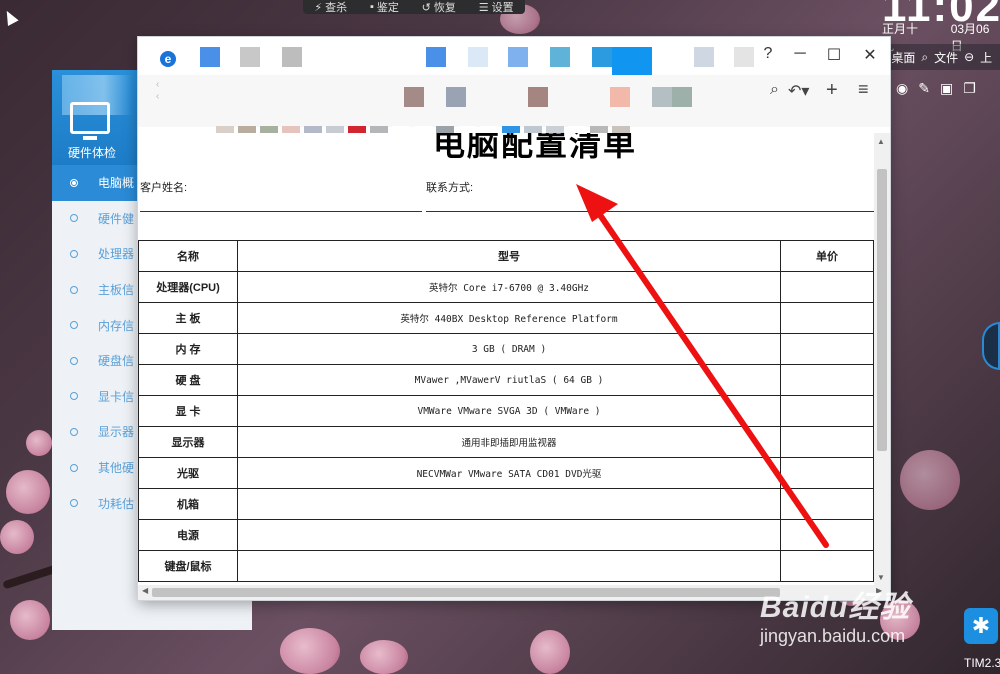 The image size is (1000, 674). I want to click on bookmark-strip, so click(423, 129).